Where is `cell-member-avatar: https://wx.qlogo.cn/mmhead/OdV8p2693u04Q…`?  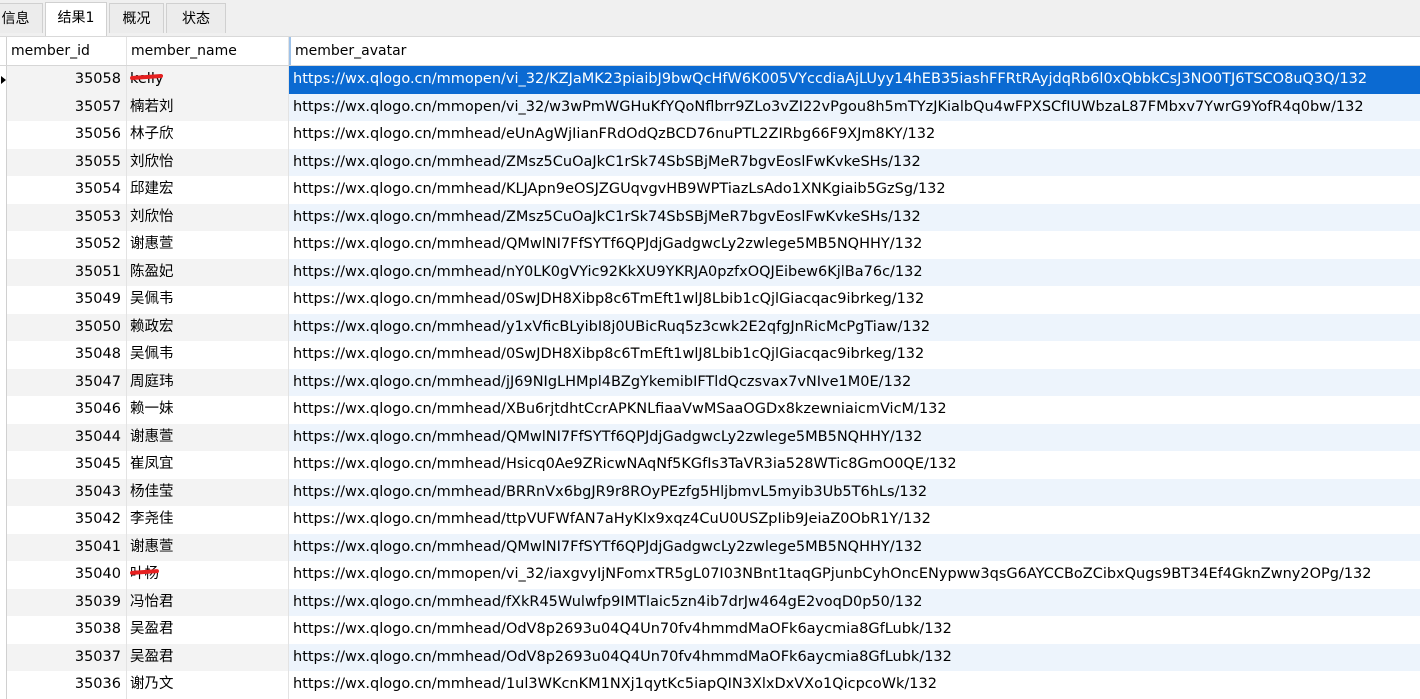
cell-member-avatar: https://wx.qlogo.cn/mmhead/OdV8p2693u04Q… is located at coordinates (854, 630).